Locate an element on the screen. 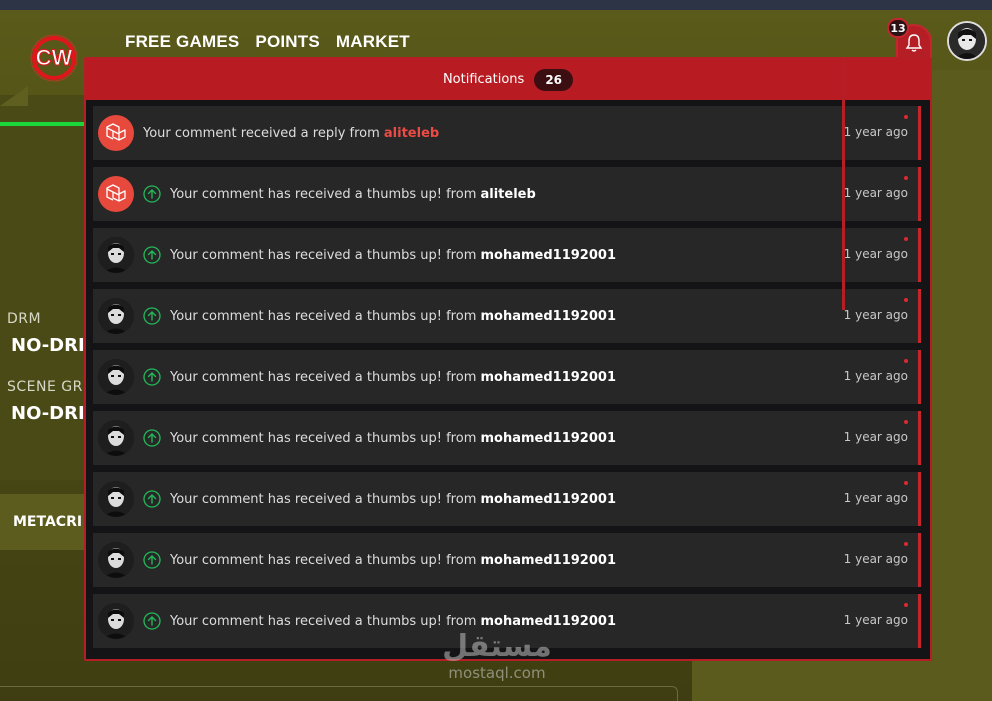 This screenshot has width=992, height=701. metacritic-label: METACRI is located at coordinates (48, 522).